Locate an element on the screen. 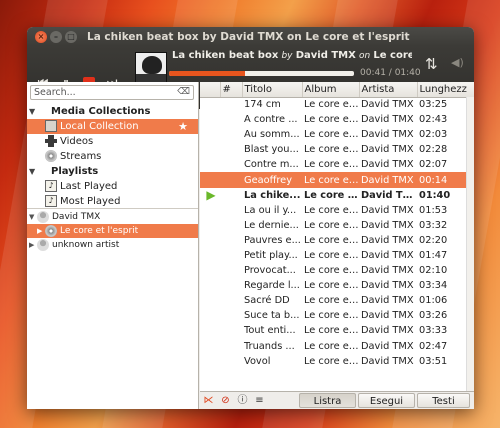  tree-item-artist: ▼ David TMX is located at coordinates (112, 217).